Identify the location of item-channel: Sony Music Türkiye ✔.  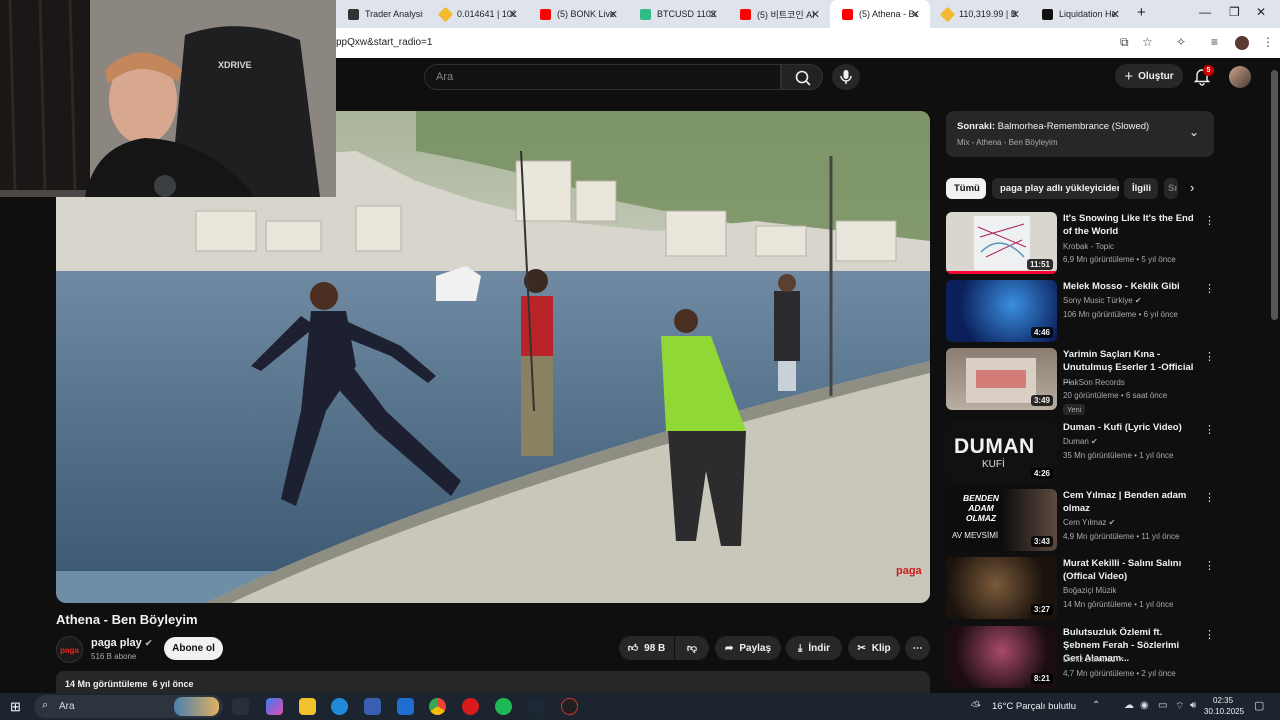
(1102, 300).